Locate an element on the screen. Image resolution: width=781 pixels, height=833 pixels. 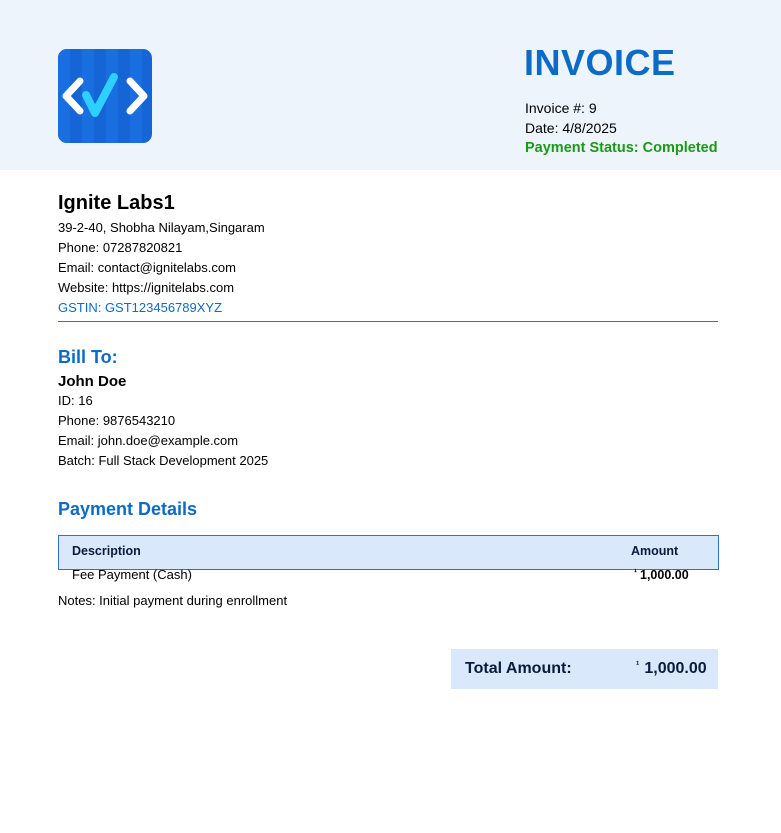
code-brackets-logo-icon is located at coordinates (105, 96).